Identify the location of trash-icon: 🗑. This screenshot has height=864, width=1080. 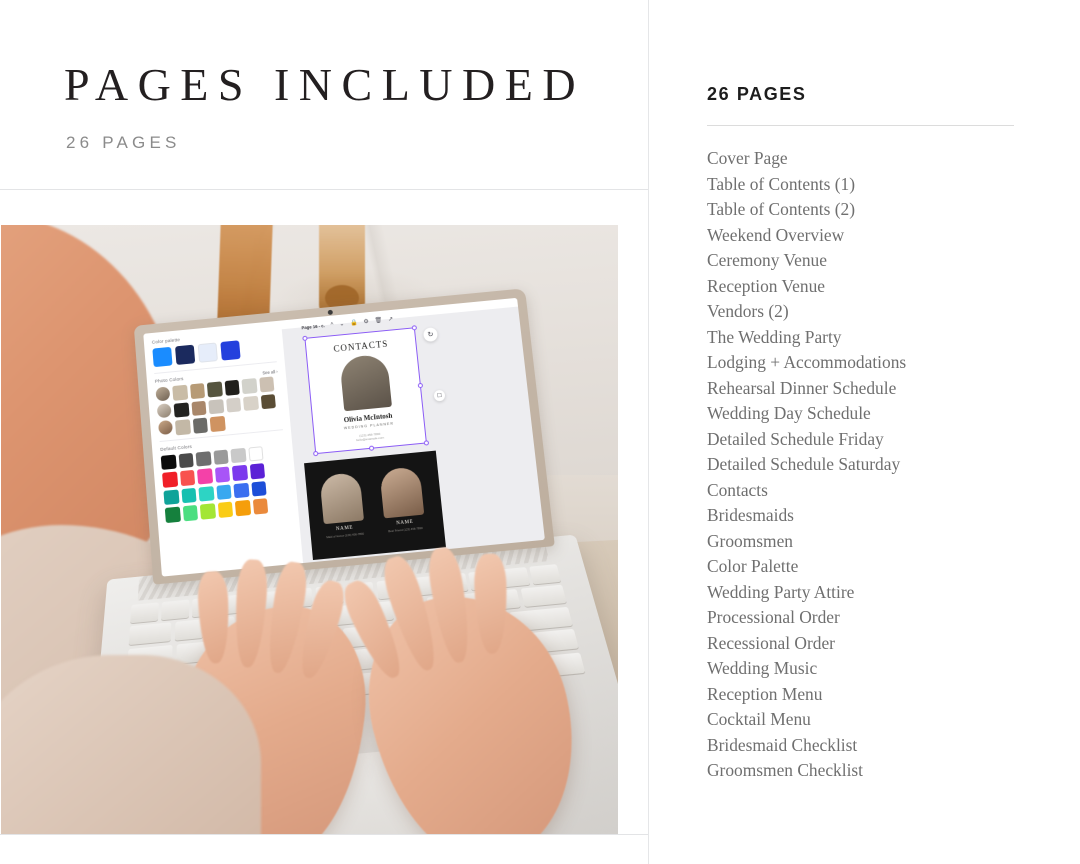
(378, 321).